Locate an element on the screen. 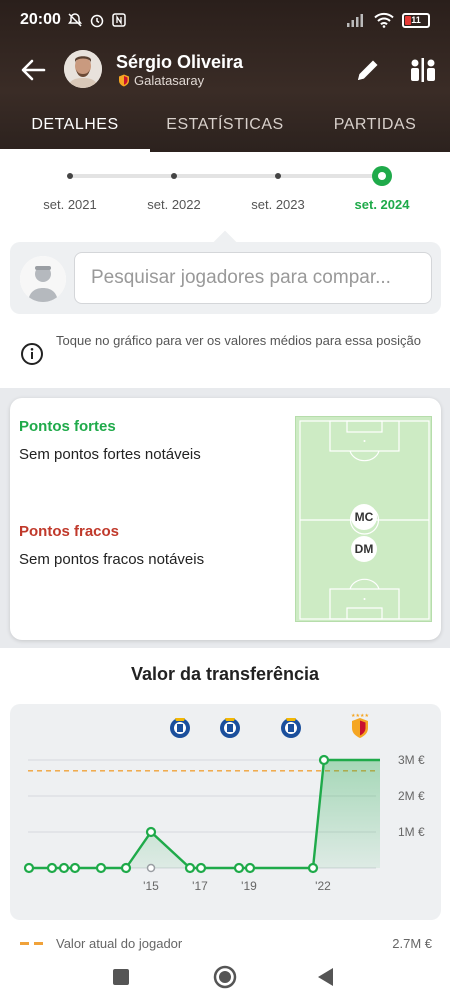 The image size is (450, 1000). position-badge-mc: MC is located at coordinates (364, 517).